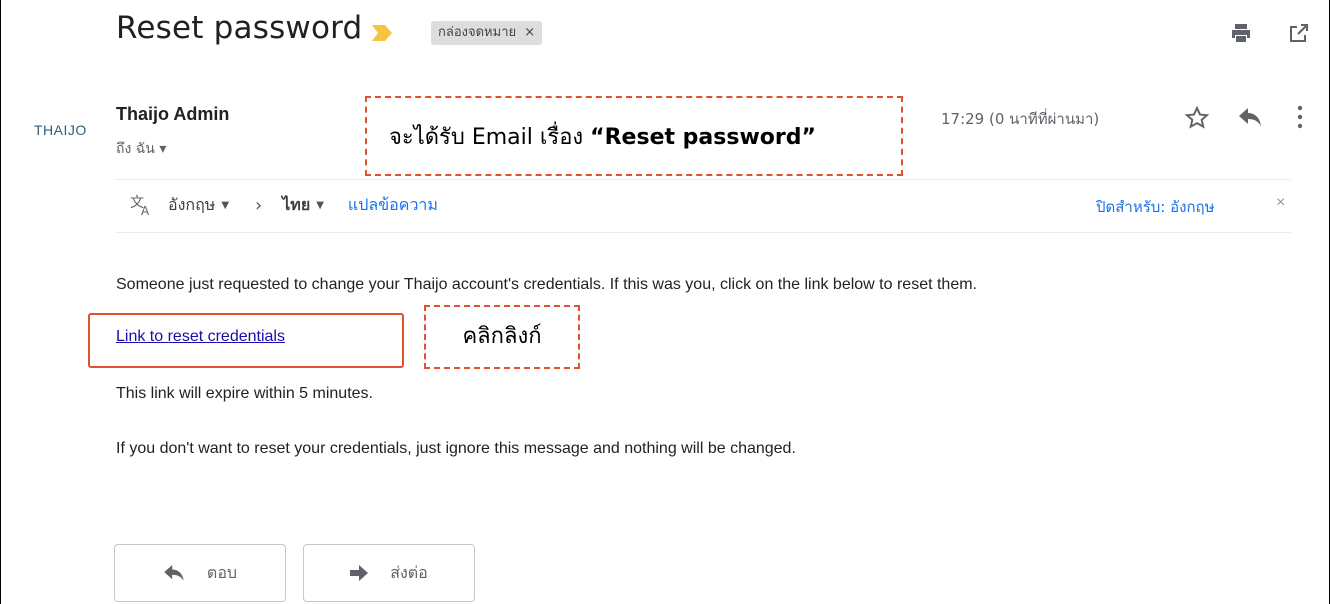 The image size is (1330, 604). What do you see at coordinates (389, 573) in the screenshot?
I see `forward-button: ส่งต่อ` at bounding box center [389, 573].